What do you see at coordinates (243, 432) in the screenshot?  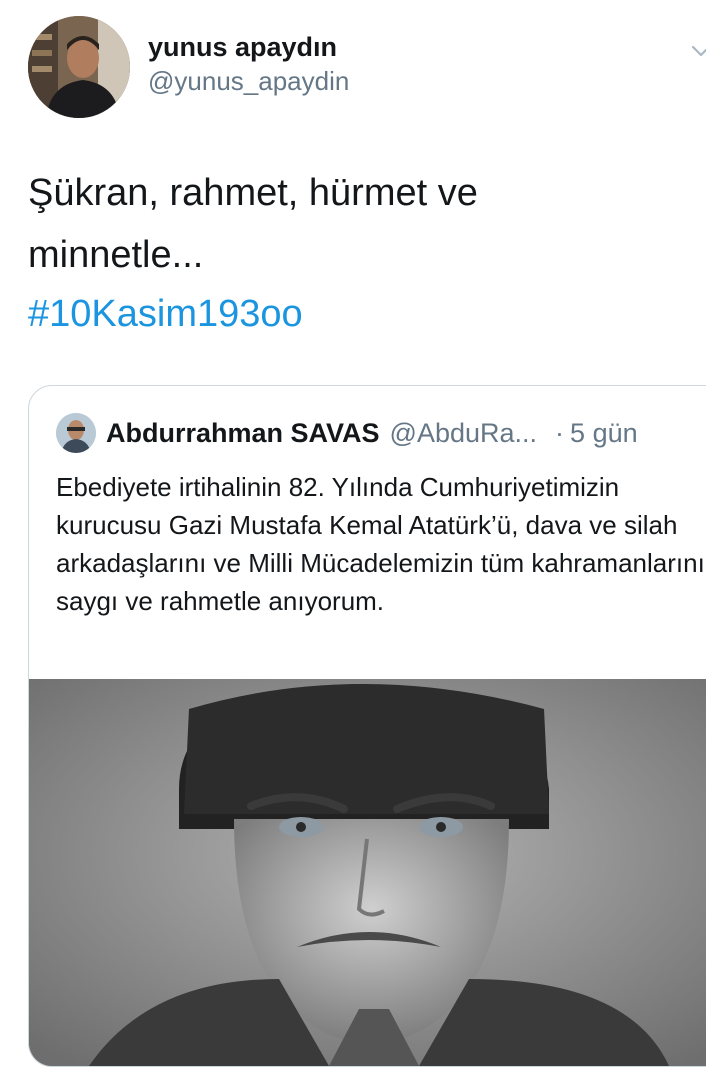 I see `quoted-author-name: Abdurrahman SAVAS` at bounding box center [243, 432].